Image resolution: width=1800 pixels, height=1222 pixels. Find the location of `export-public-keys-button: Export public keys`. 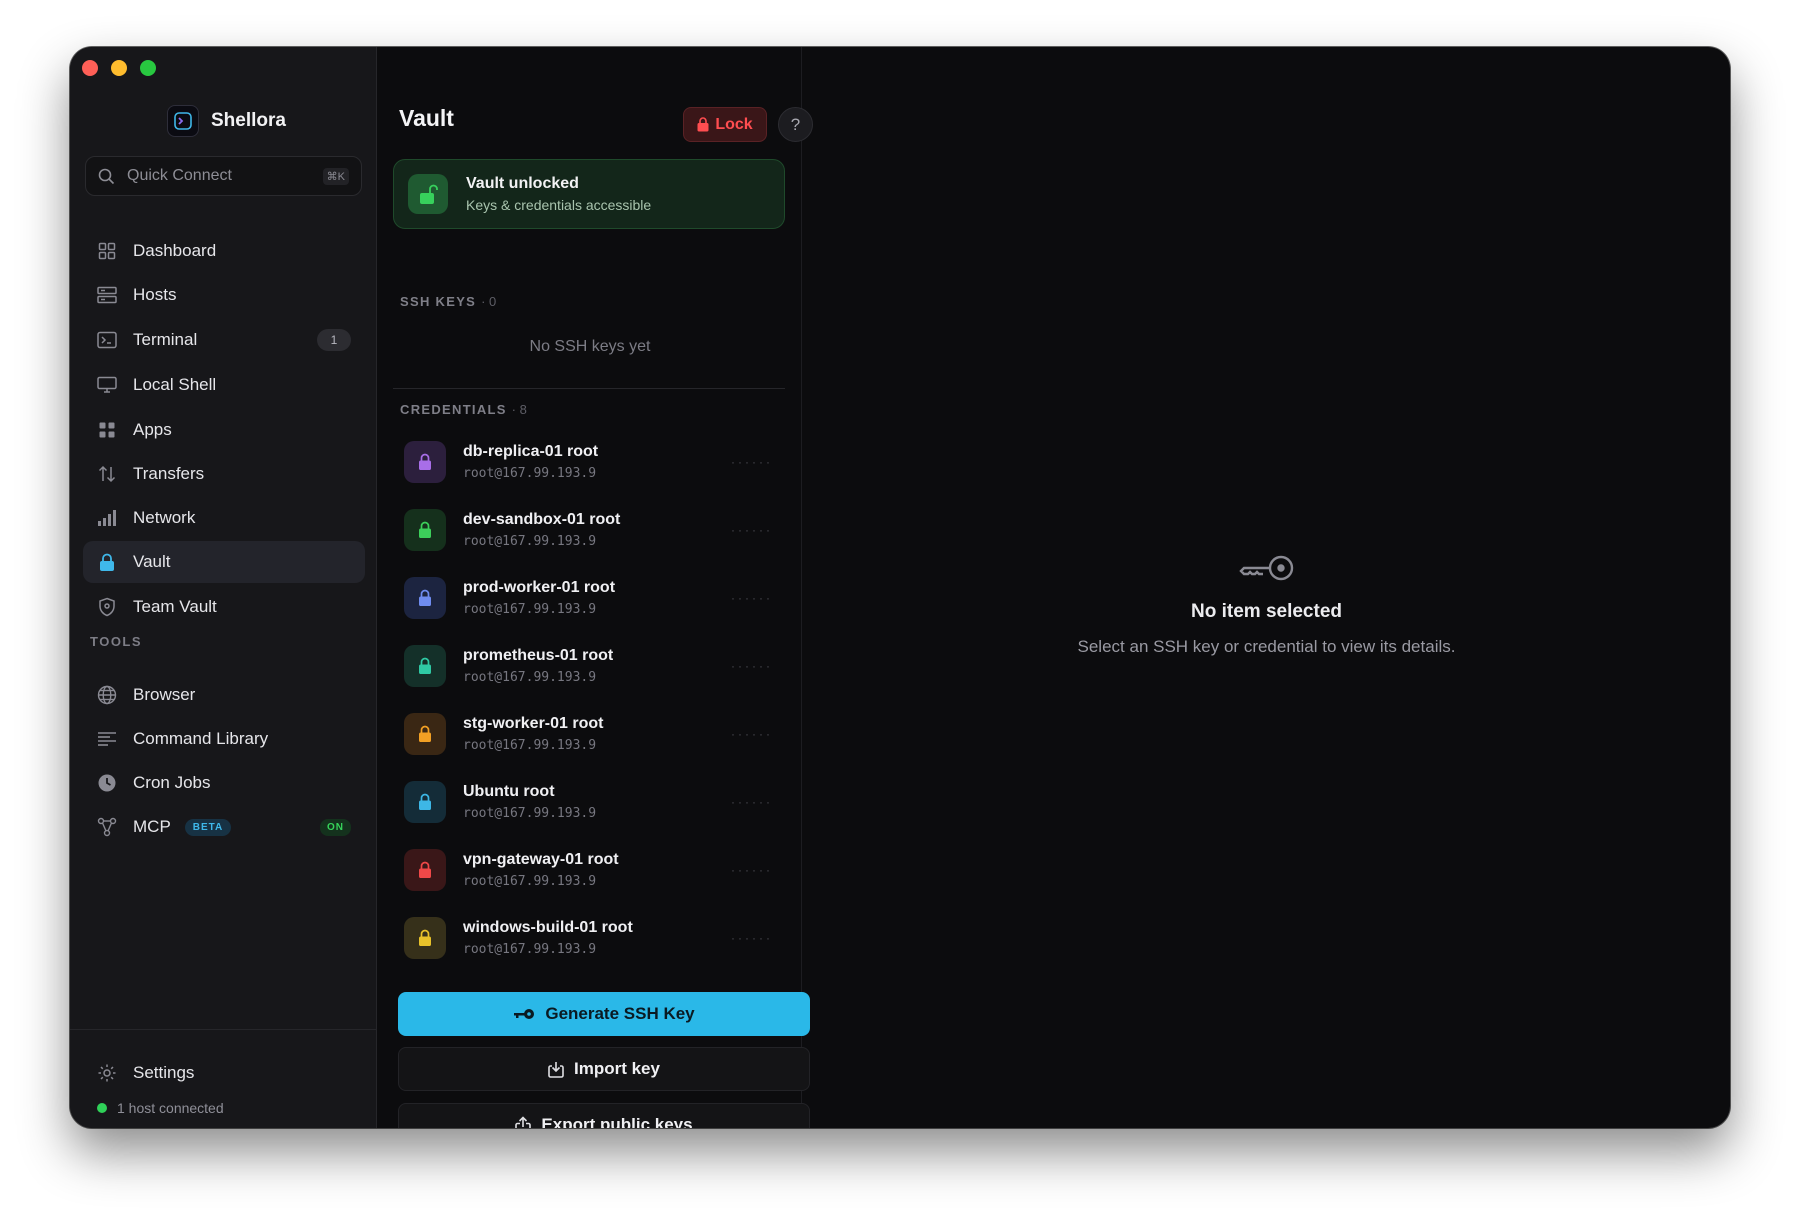

export-public-keys-button: Export public keys is located at coordinates (604, 1115).